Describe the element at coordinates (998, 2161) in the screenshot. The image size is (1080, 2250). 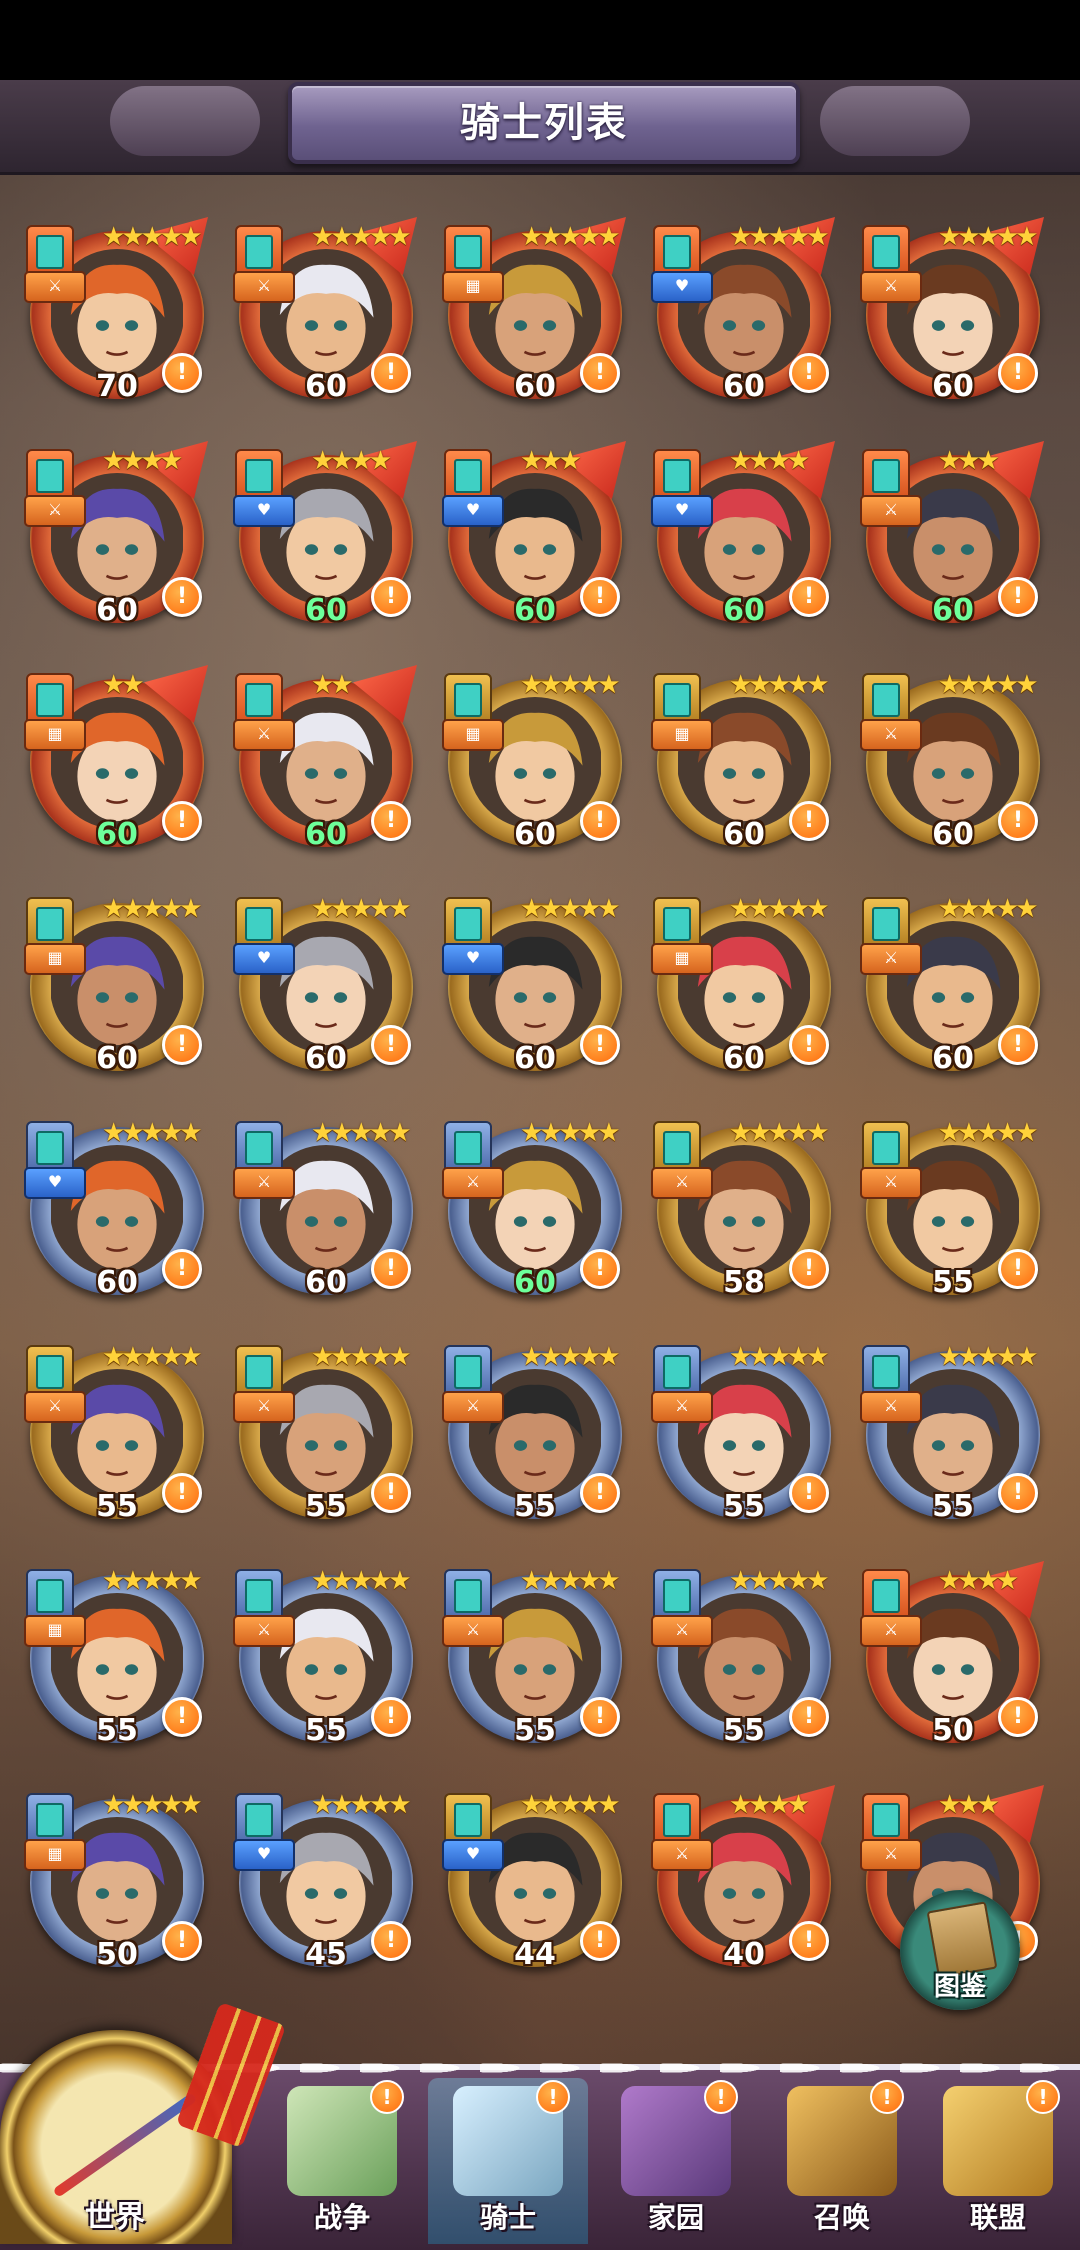
I see `nav-alliance: 联盟 !` at that location.